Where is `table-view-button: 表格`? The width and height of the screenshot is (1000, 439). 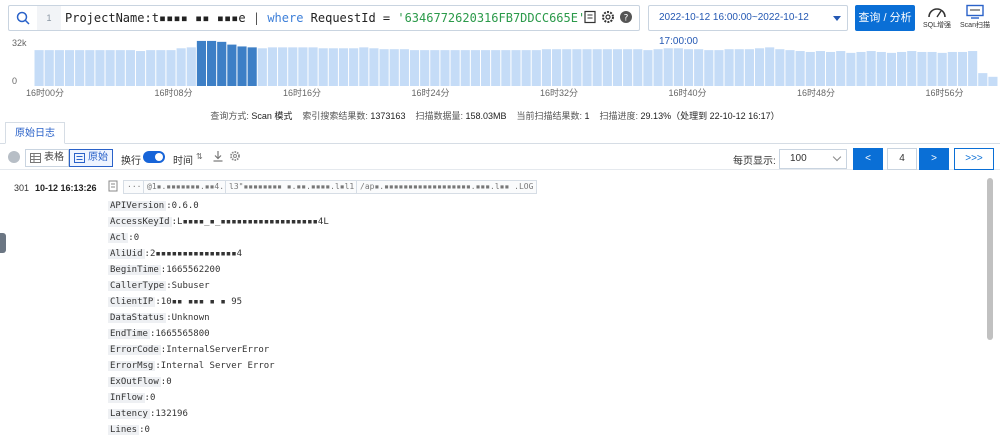 table-view-button: 表格 is located at coordinates (47, 158).